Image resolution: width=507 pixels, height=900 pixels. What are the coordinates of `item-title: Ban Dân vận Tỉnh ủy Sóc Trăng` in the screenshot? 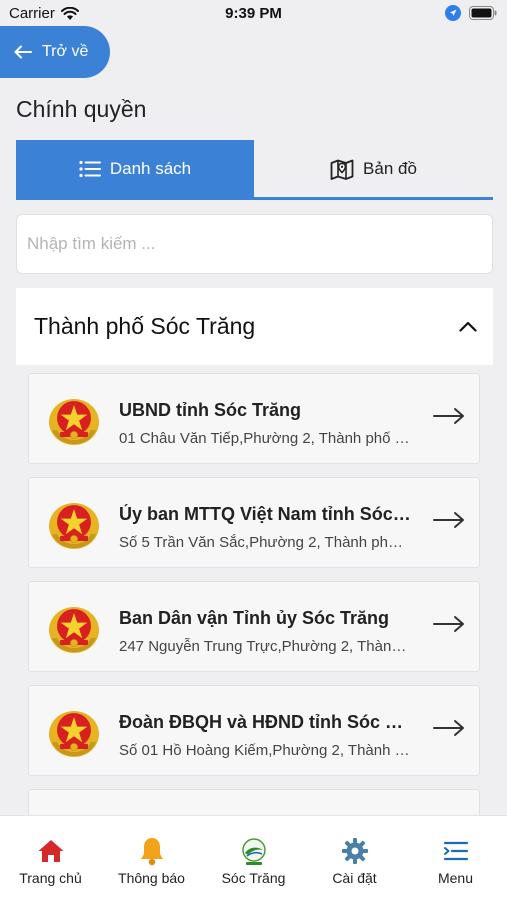 It's located at (254, 618).